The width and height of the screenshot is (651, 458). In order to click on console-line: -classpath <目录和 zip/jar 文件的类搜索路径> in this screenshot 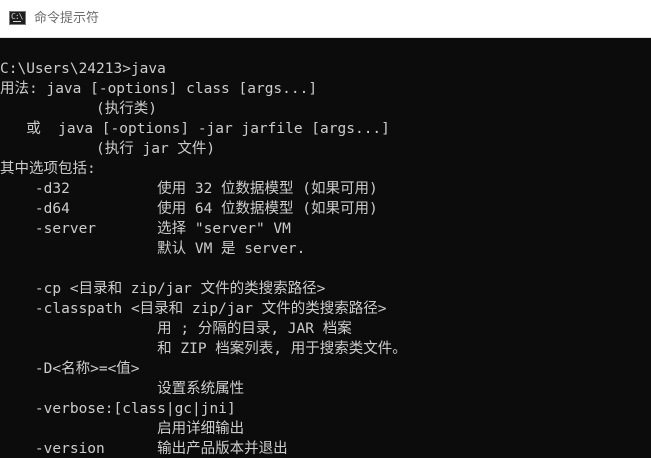, I will do `click(193, 309)`.